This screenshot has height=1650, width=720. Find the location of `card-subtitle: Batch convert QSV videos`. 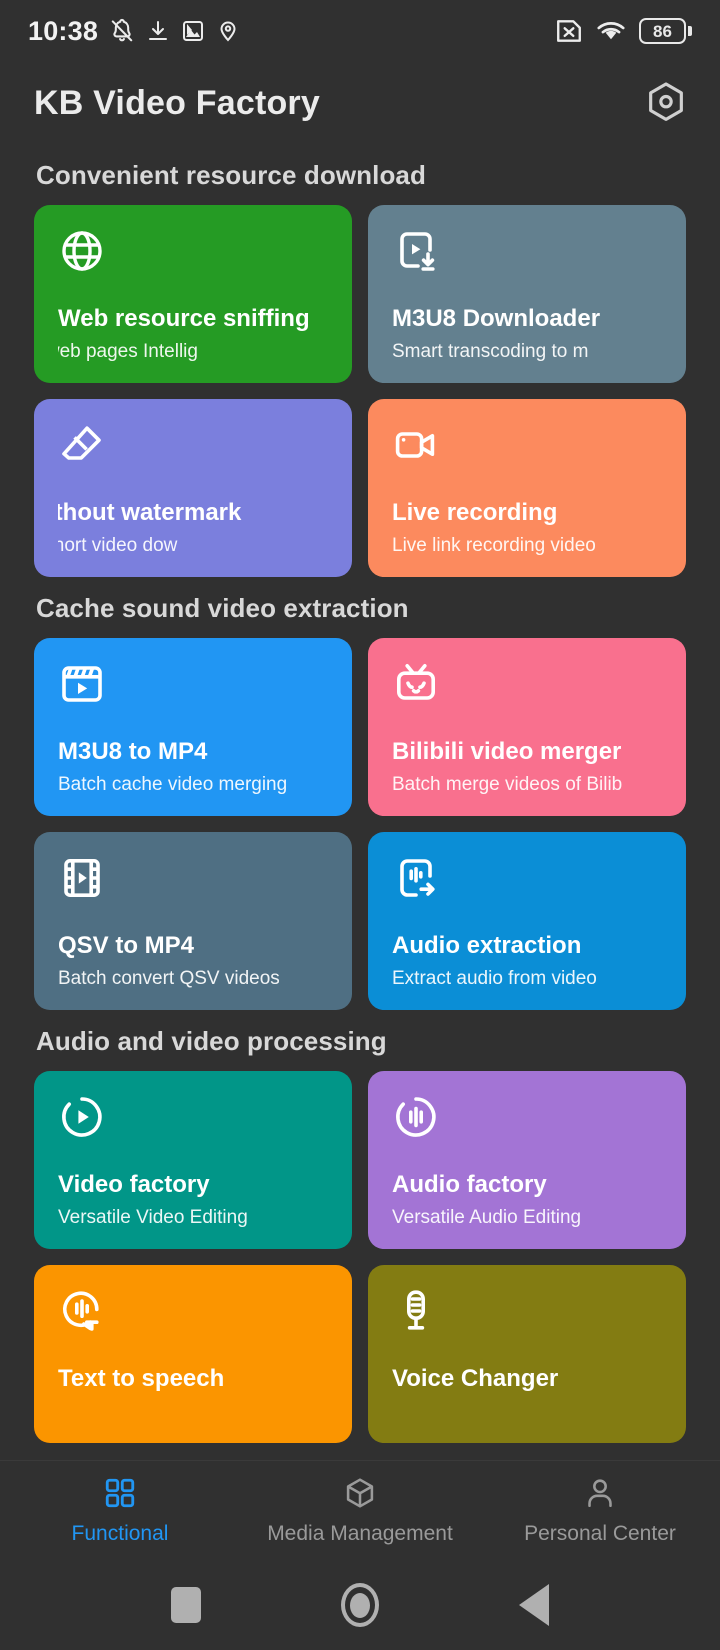

card-subtitle: Batch convert QSV videos is located at coordinates (169, 978).